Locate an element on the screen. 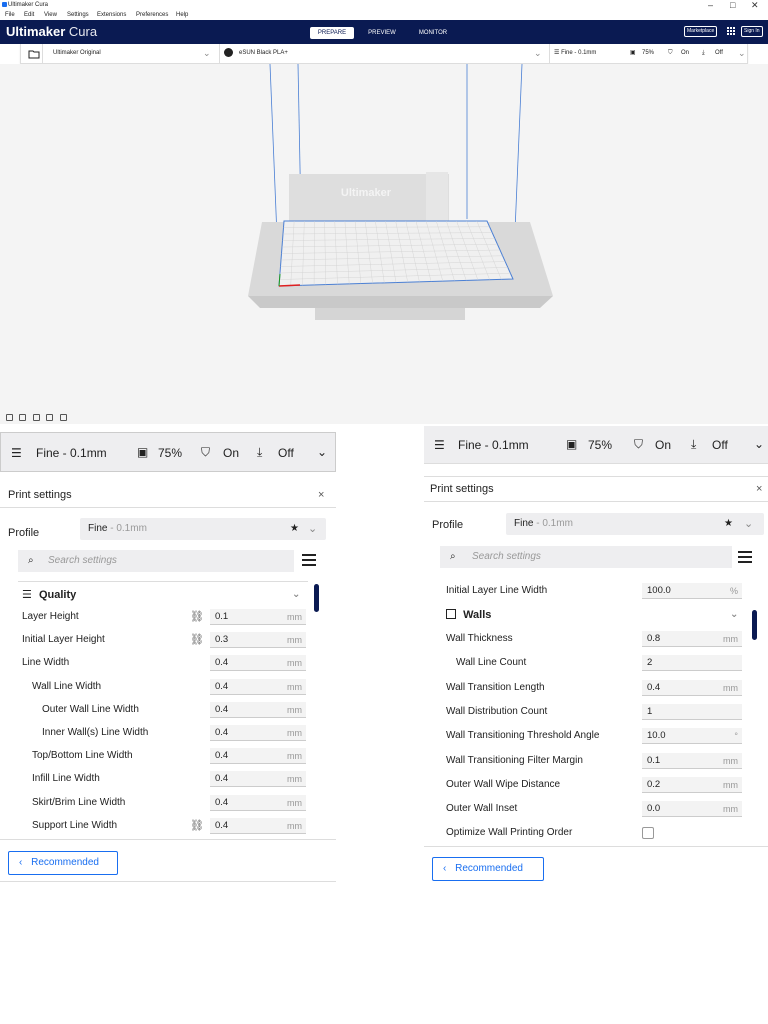 Image resolution: width=768 pixels, height=1024 pixels. material-selector: eSUN Black PLA+ ⌄ is located at coordinates (380, 53).